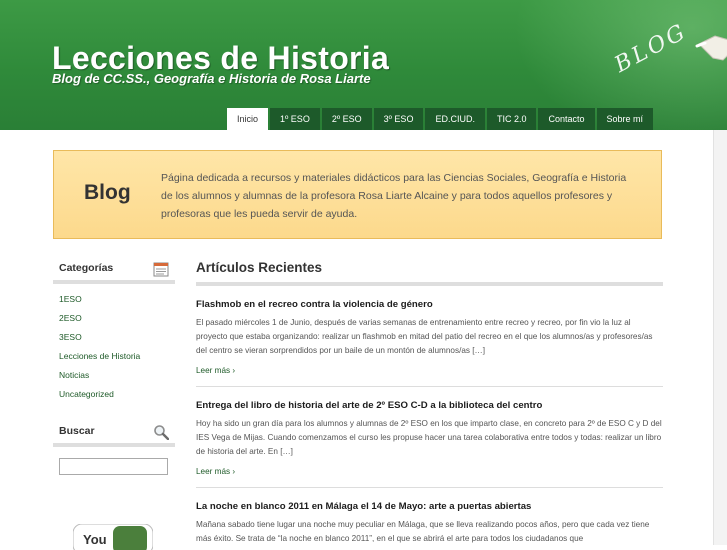 The width and height of the screenshot is (727, 550). What do you see at coordinates (248, 119) in the screenshot?
I see `tab-inicio: Inicio` at bounding box center [248, 119].